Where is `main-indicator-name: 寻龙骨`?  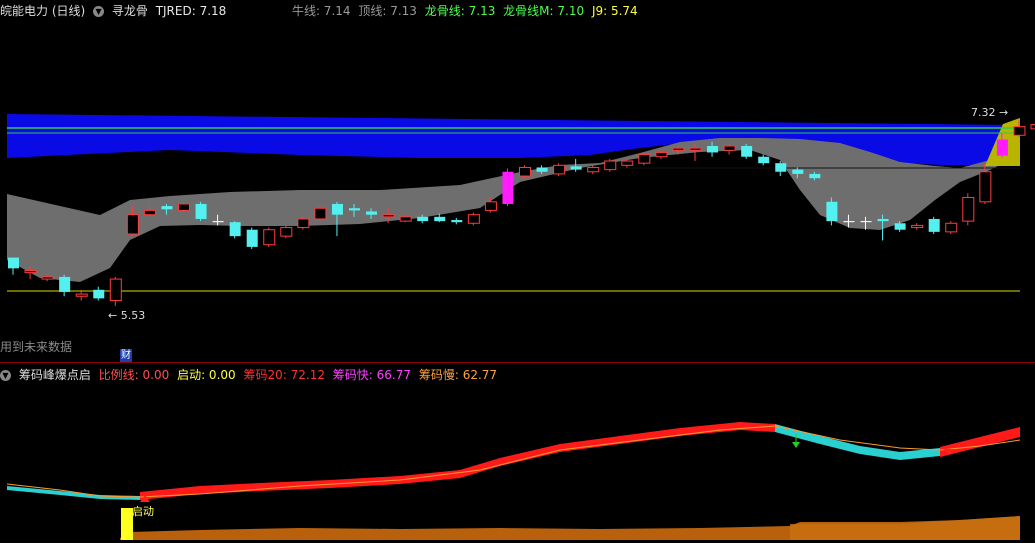 main-indicator-name: 寻龙骨 is located at coordinates (130, 11).